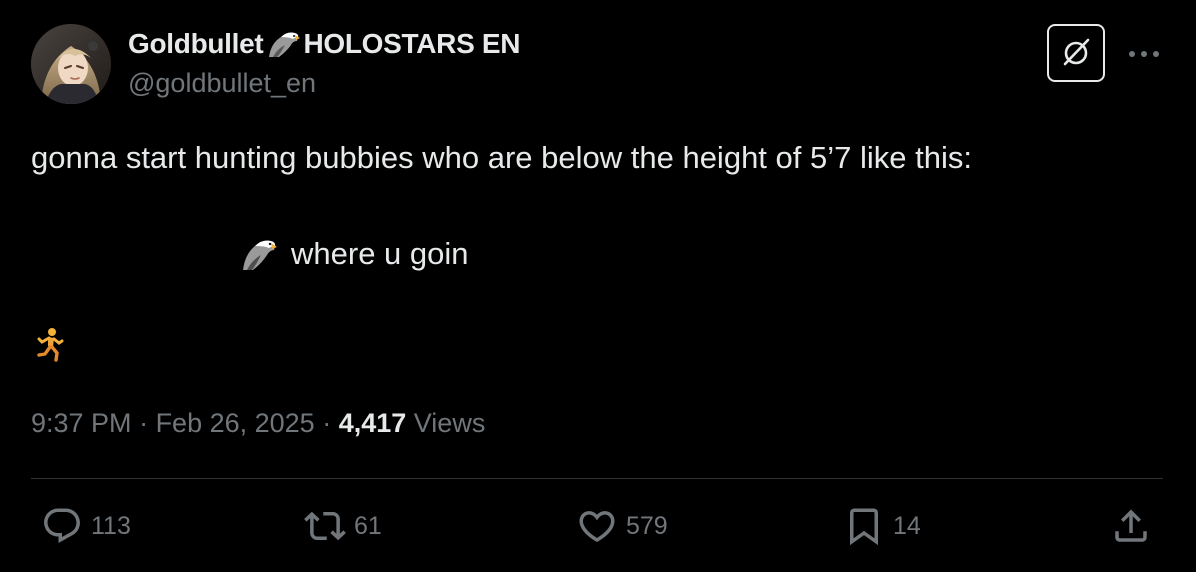  I want to click on avatar-image, so click(71, 64).